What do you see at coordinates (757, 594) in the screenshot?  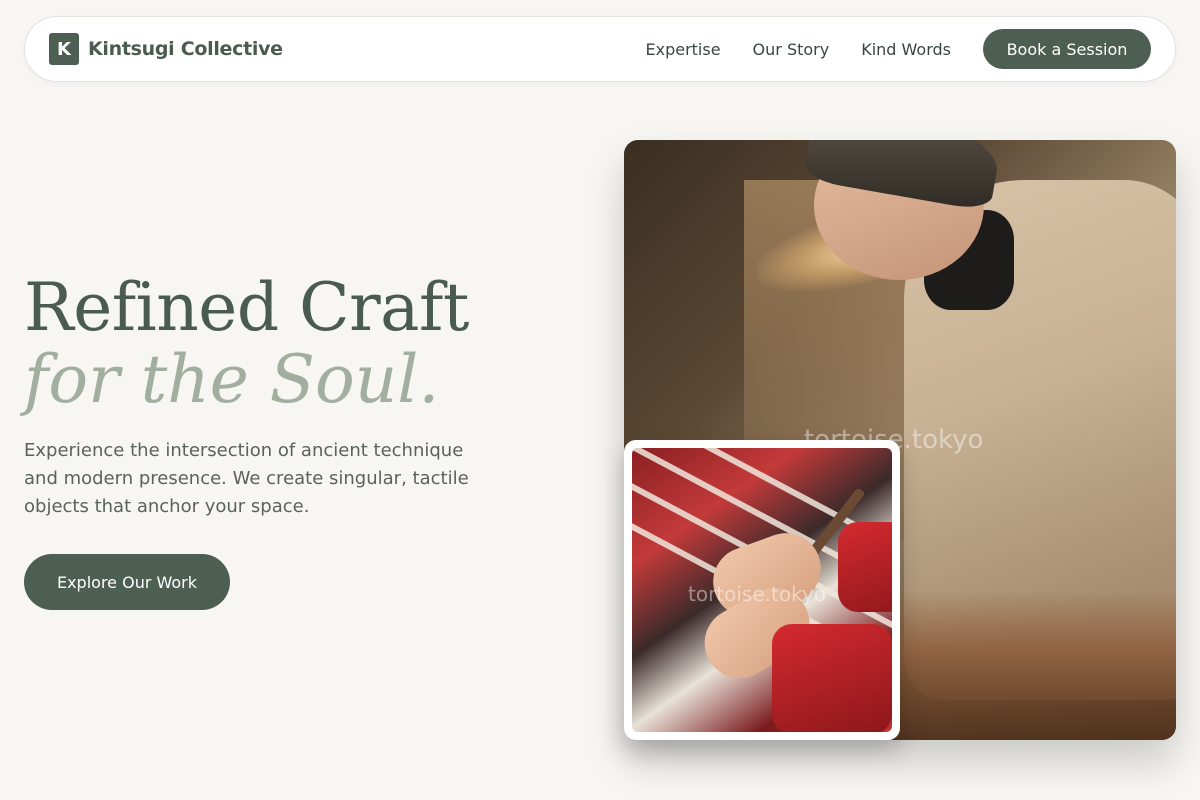 I see `photo-watermark: tortoise.tokyo` at bounding box center [757, 594].